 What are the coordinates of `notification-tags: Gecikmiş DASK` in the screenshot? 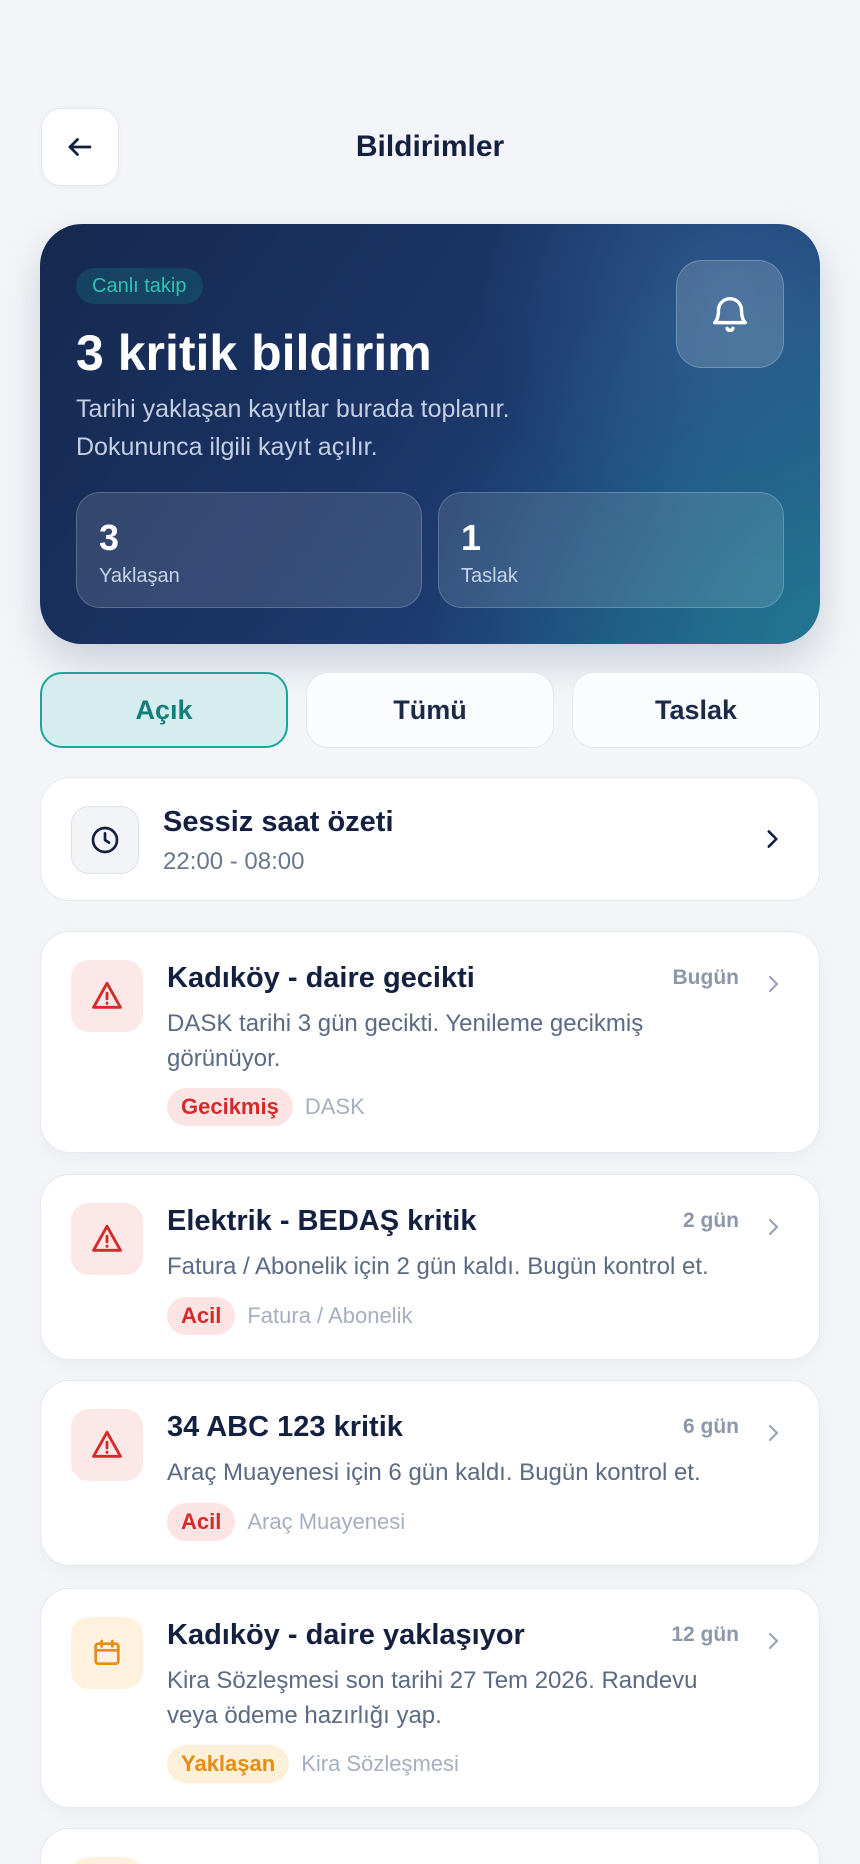 It's located at (266, 1107).